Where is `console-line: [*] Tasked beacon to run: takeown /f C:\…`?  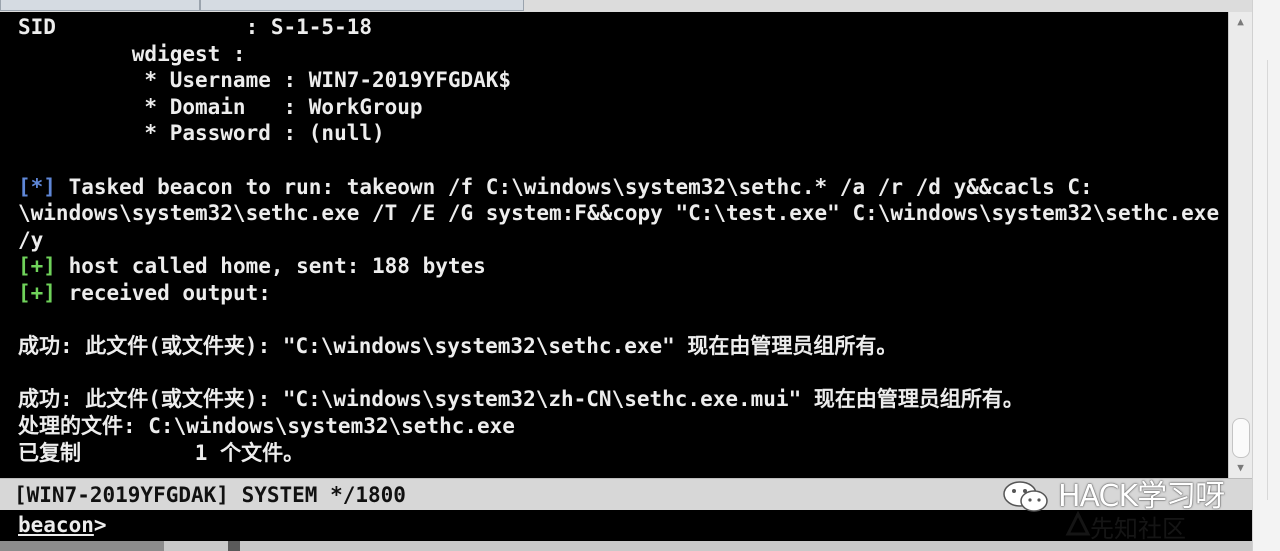
console-line: [*] Tasked beacon to run: takeown /f C:\… is located at coordinates (555, 187).